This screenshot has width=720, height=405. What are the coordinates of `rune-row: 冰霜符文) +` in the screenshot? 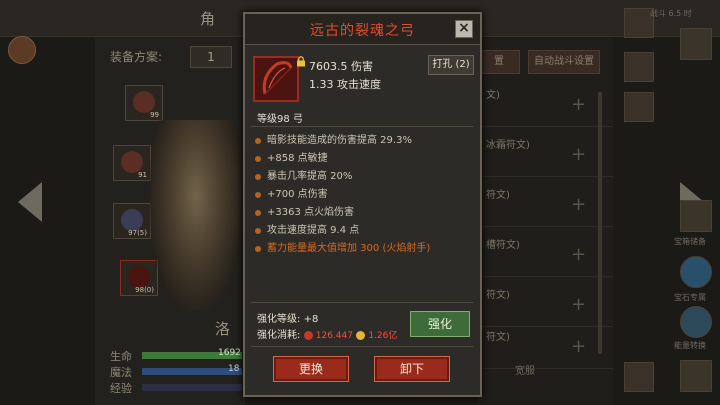 It's located at (545, 153).